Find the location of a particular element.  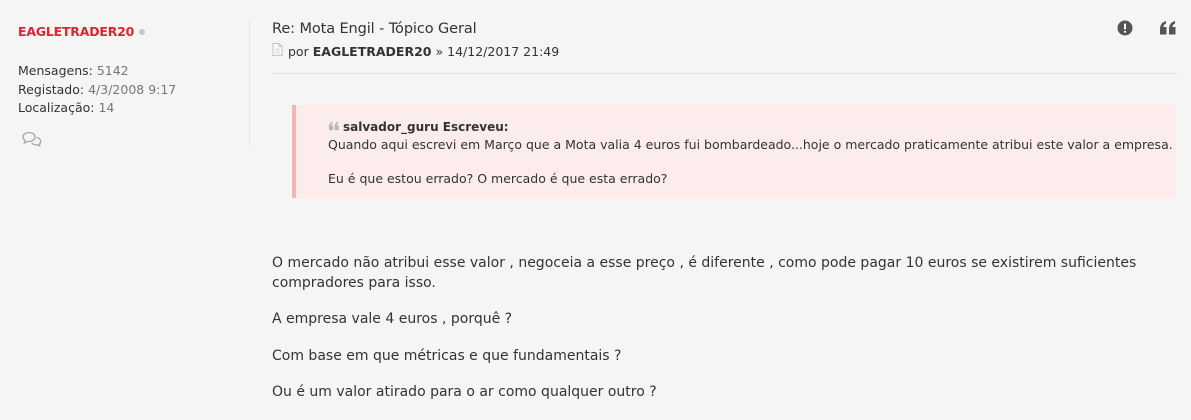

post-paragraph: A empresa vale 4 euros , porquê ? is located at coordinates (392, 319).